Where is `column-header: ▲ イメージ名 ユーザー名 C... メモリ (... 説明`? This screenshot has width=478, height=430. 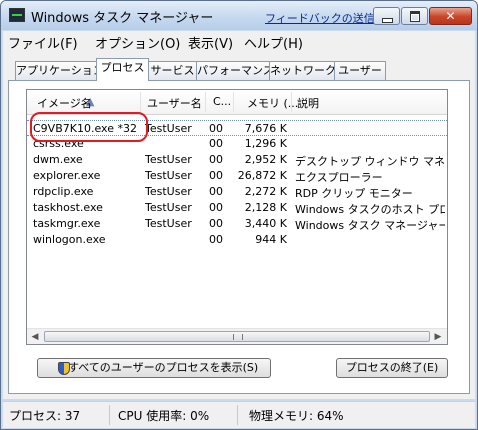 column-header: ▲ イメージ名 ユーザー名 C... メモリ (... 説明 is located at coordinates (237, 102).